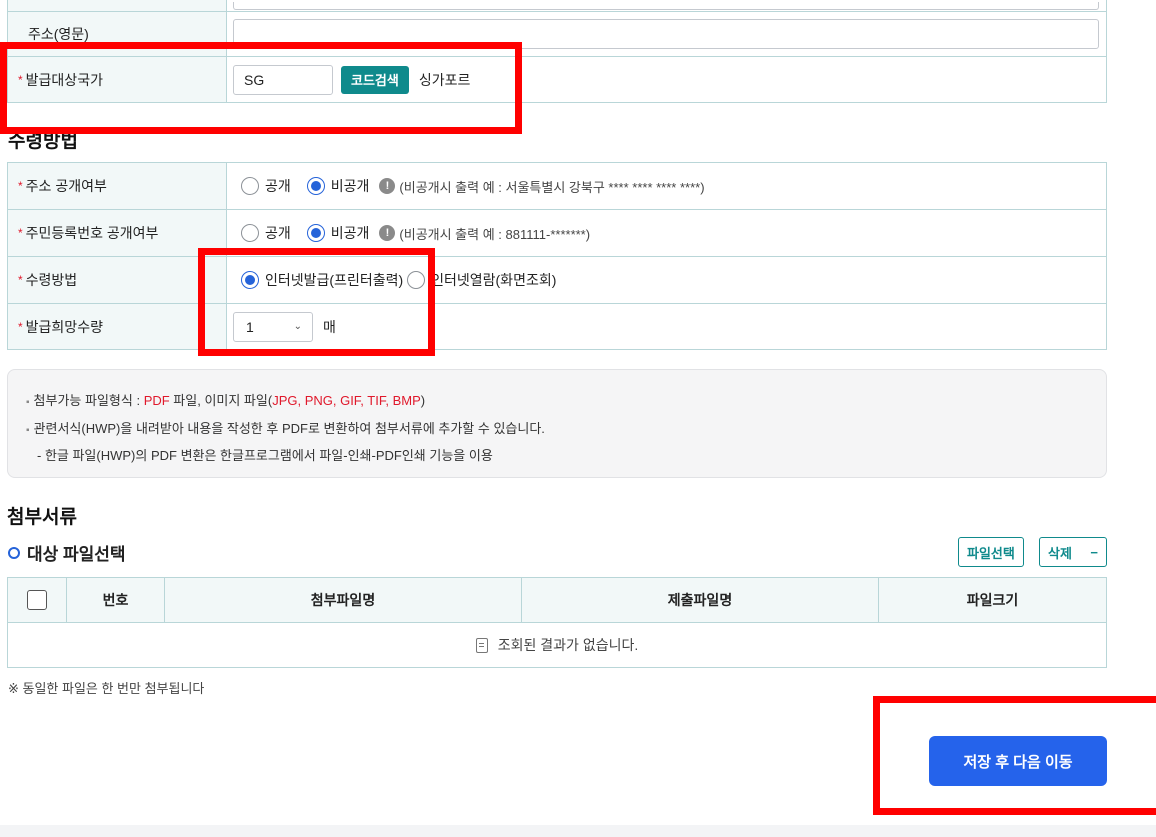 The image size is (1156, 837). I want to click on address-en-row: 주소(영문), so click(557, 34).